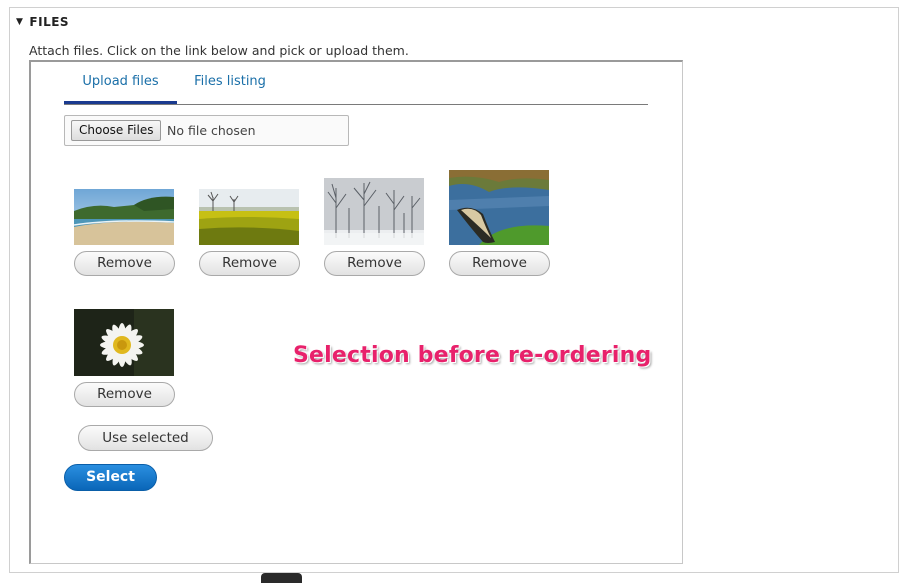 The width and height of the screenshot is (911, 583). What do you see at coordinates (356, 84) in the screenshot?
I see `tab-bar: Upload files Files listing` at bounding box center [356, 84].